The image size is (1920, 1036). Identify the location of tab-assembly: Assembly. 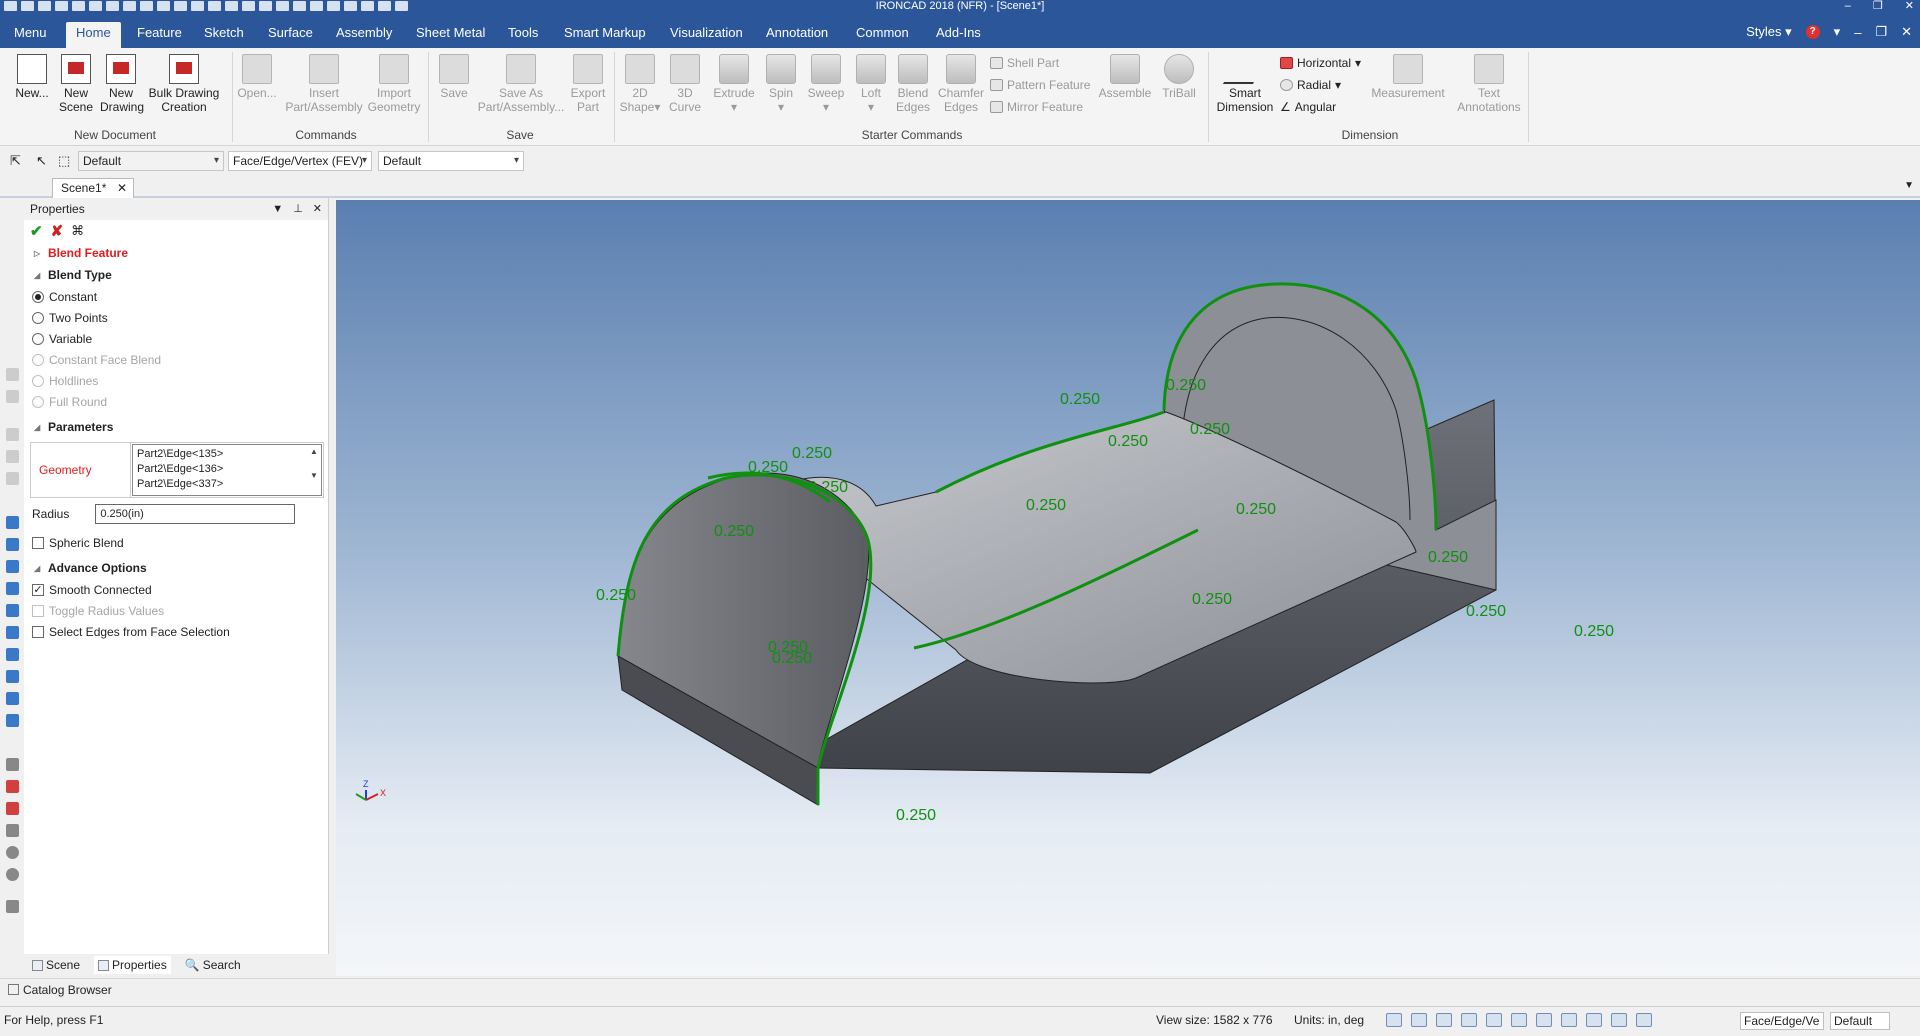
(364, 35).